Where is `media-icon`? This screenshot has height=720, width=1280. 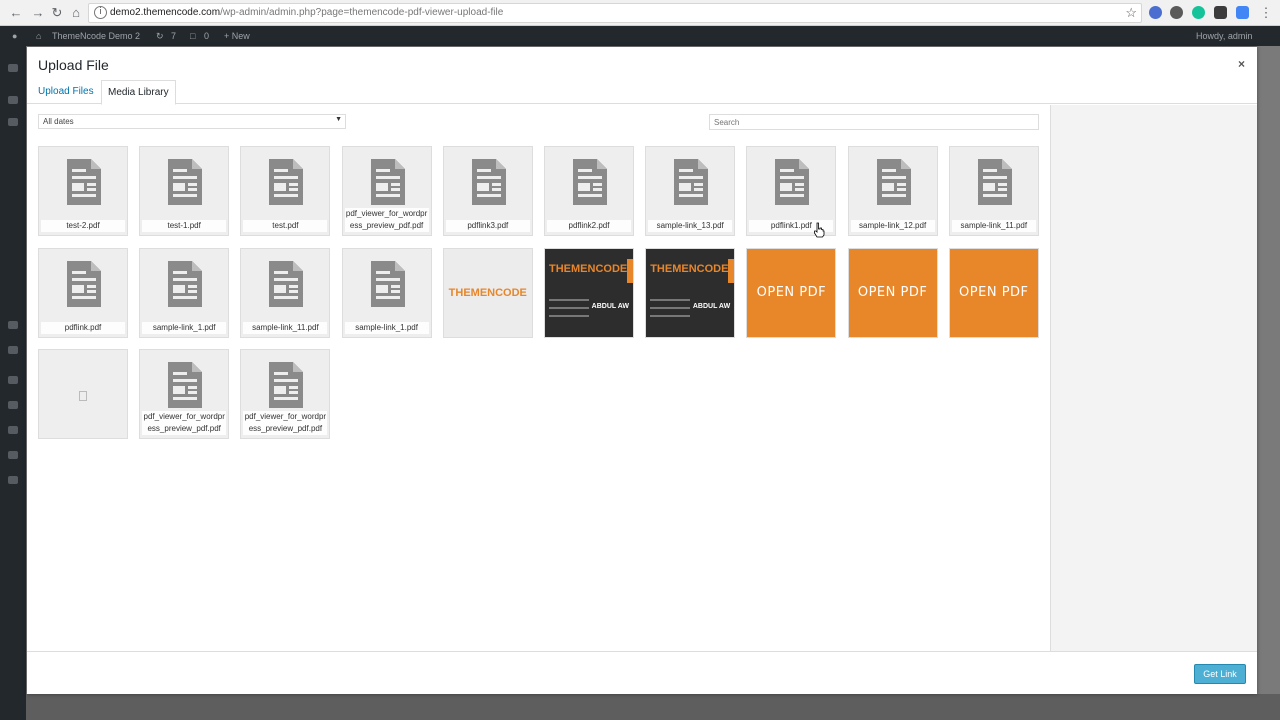 media-icon is located at coordinates (13, 122).